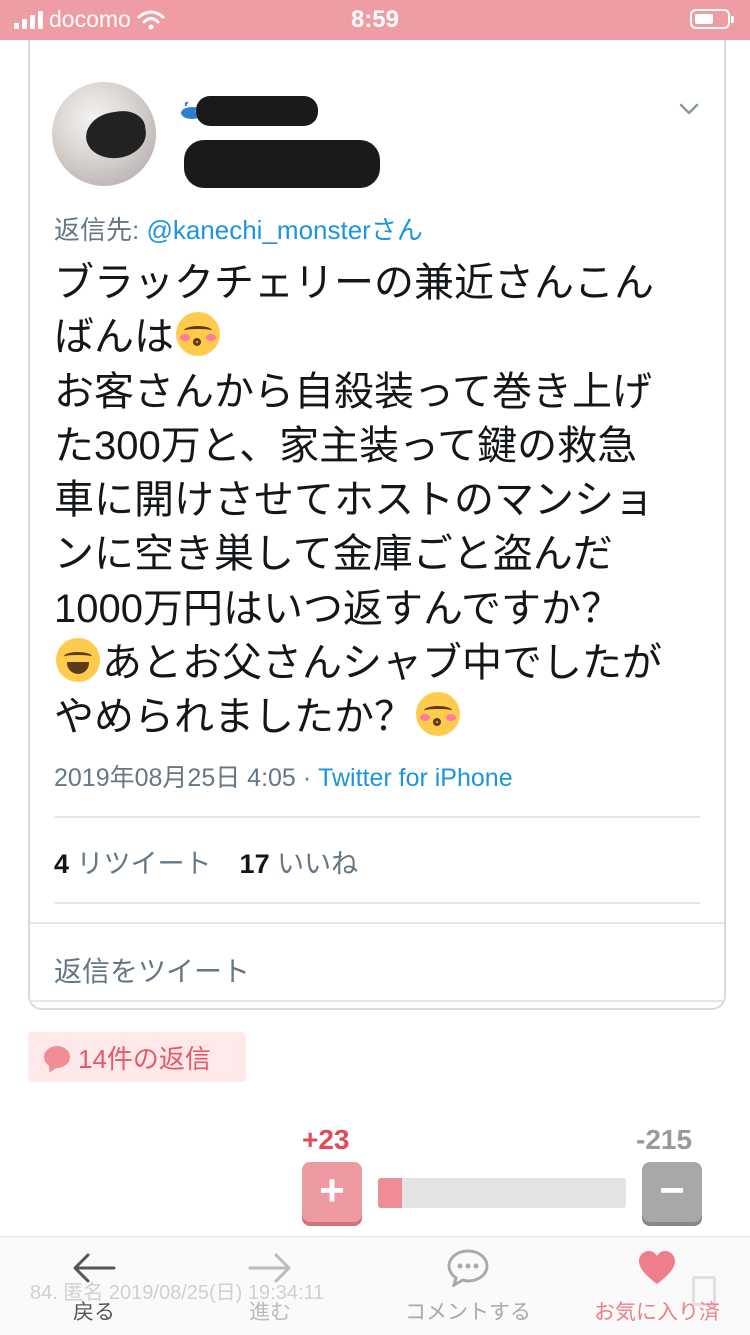  Describe the element at coordinates (689, 109) in the screenshot. I see `chevron-down-icon` at that location.